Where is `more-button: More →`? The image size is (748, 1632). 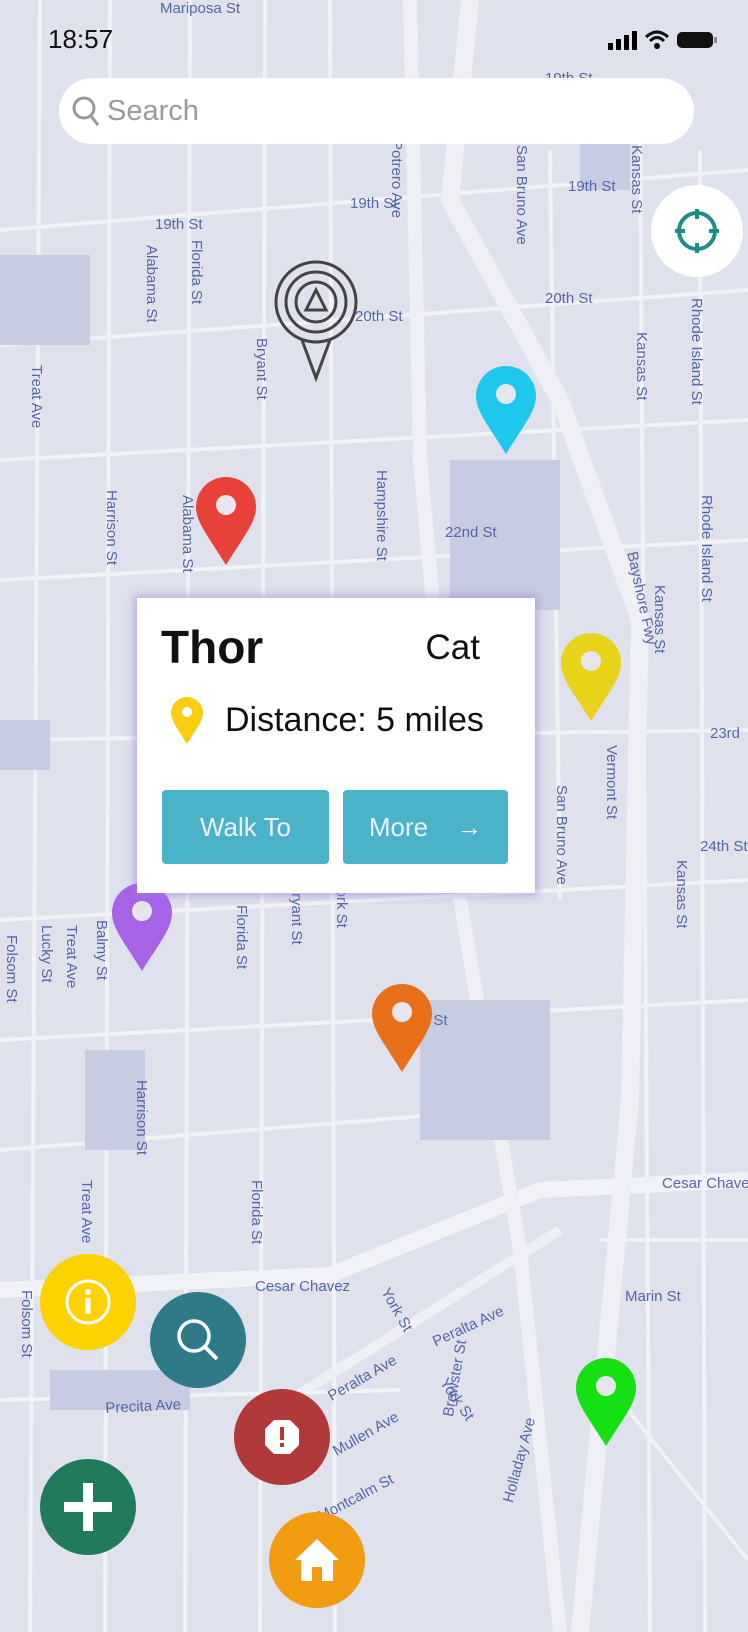 more-button: More → is located at coordinates (425, 827).